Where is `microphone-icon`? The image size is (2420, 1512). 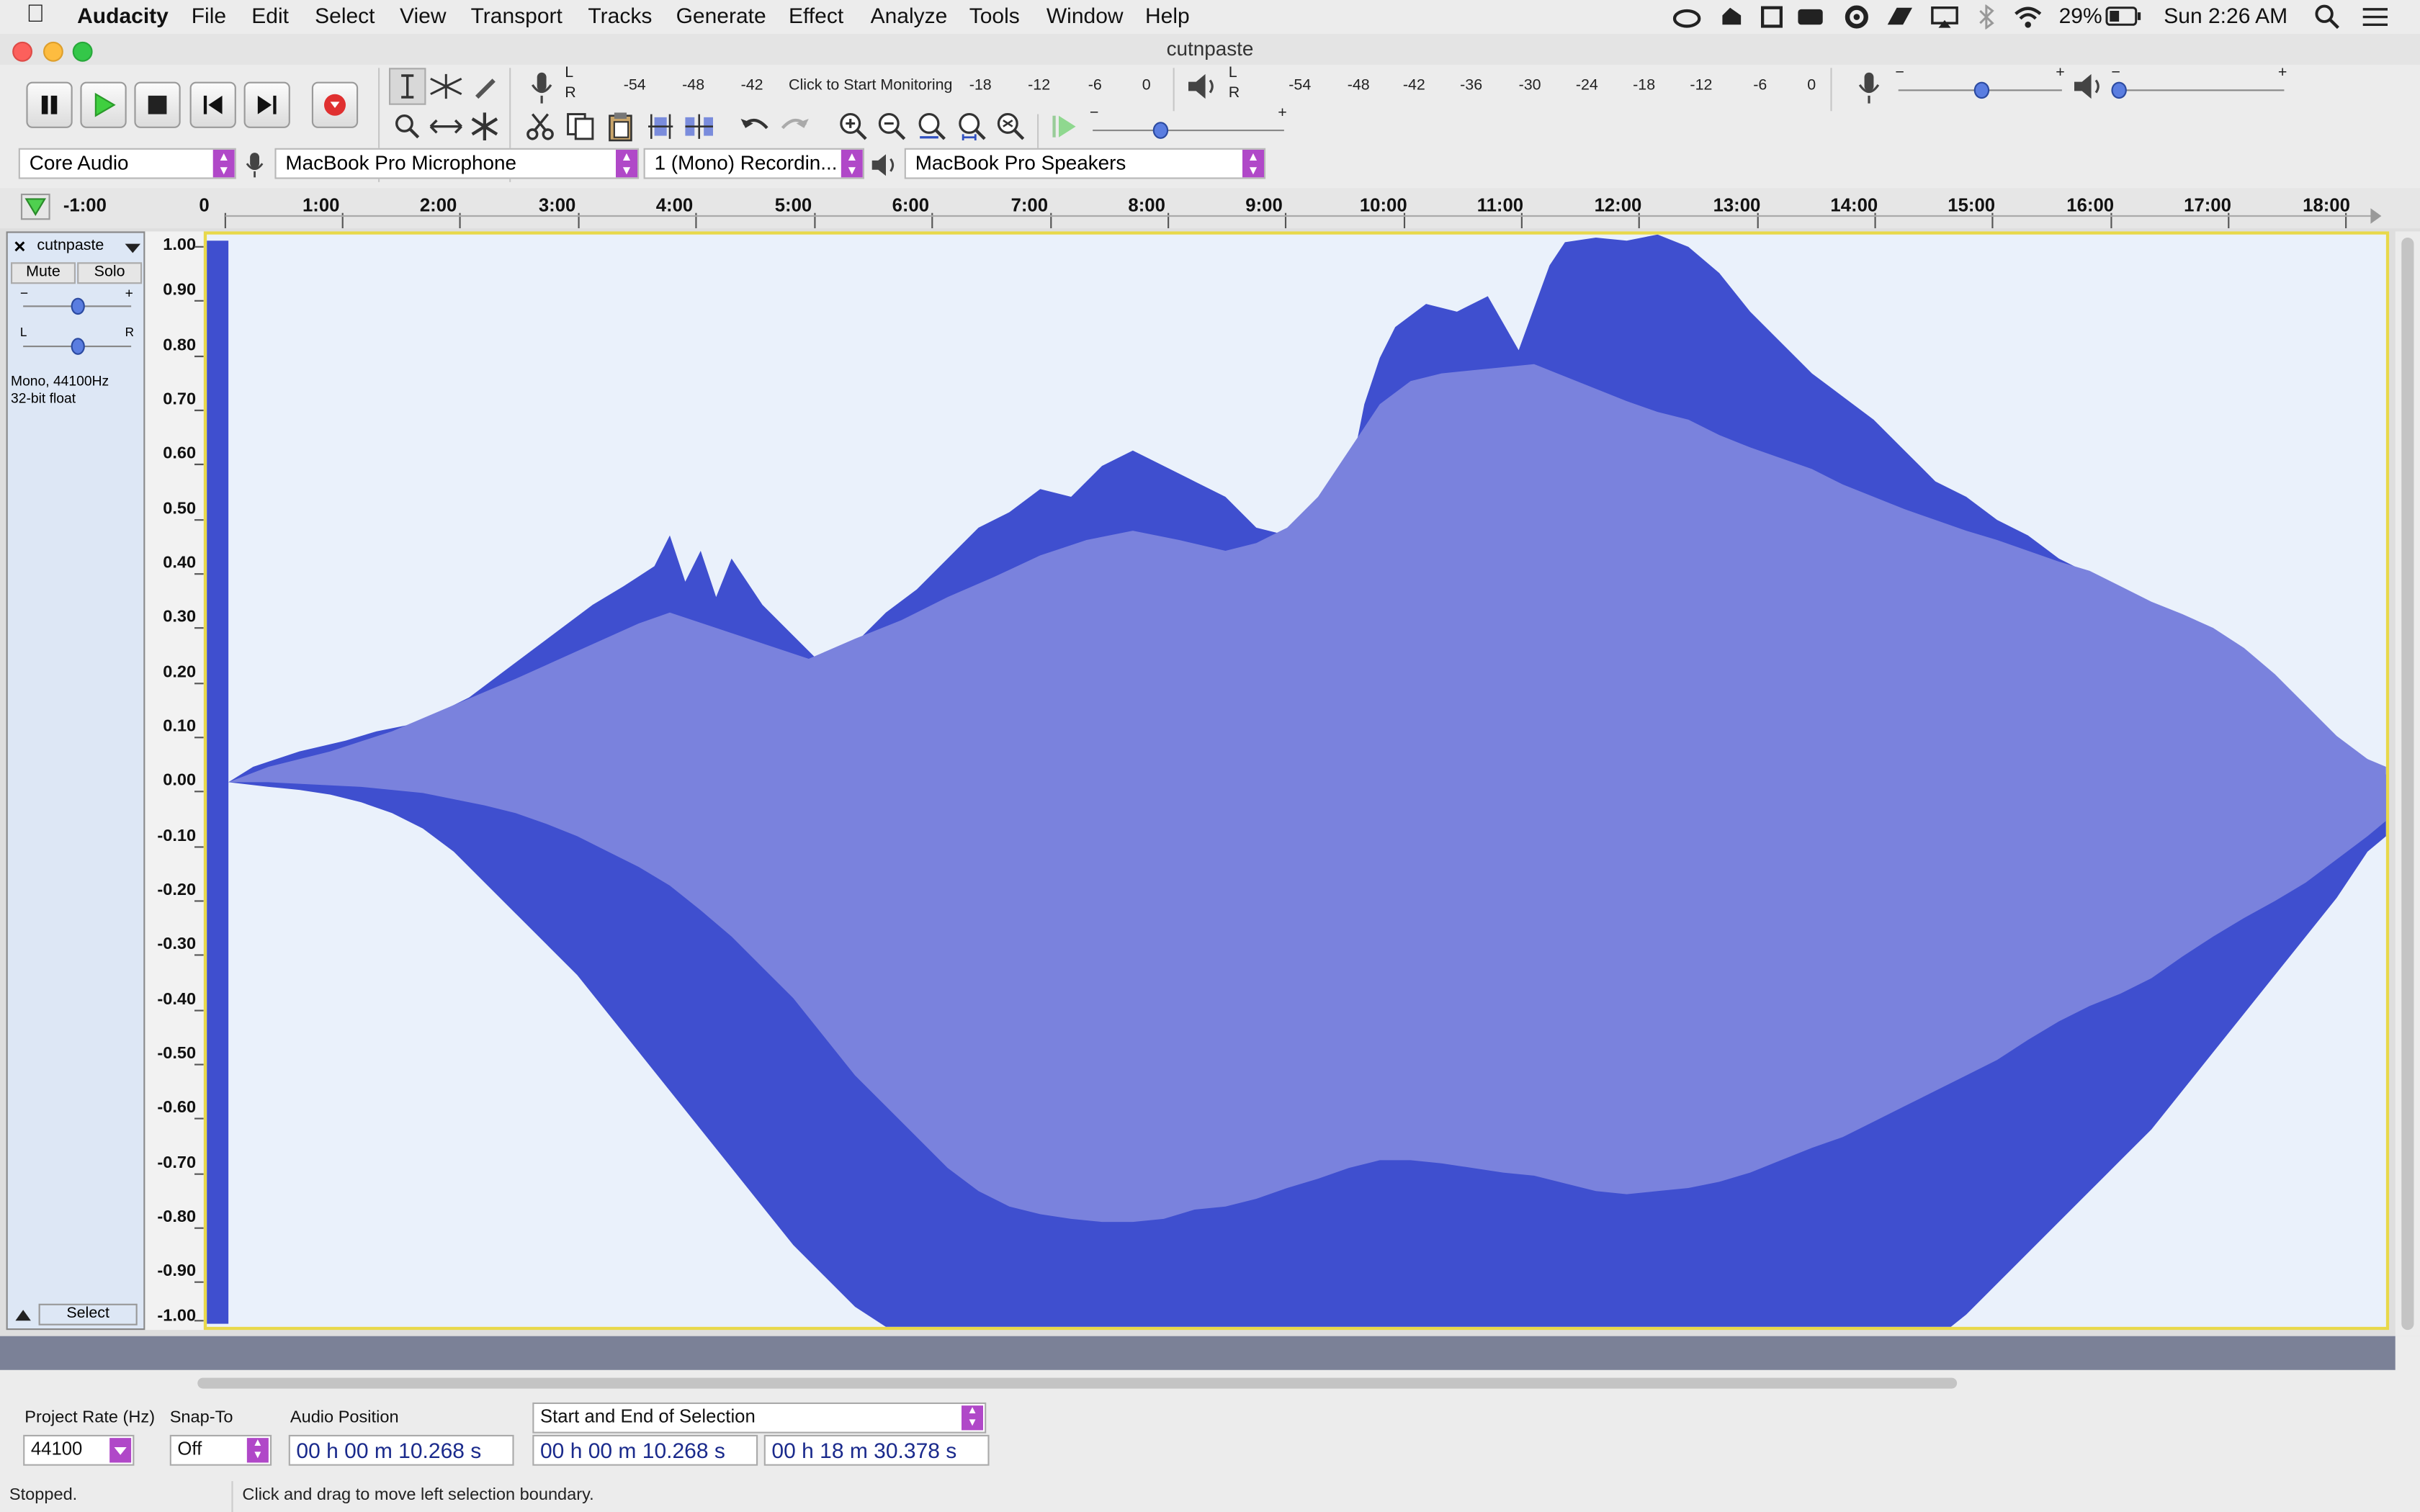 microphone-icon is located at coordinates (542, 88).